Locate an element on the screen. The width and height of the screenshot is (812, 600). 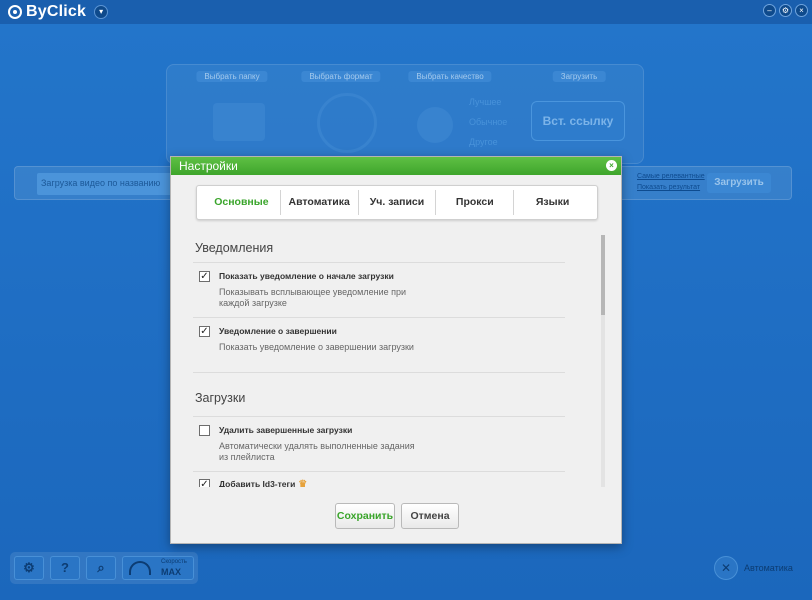
tab-proxy: Прокси is located at coordinates (474, 202).